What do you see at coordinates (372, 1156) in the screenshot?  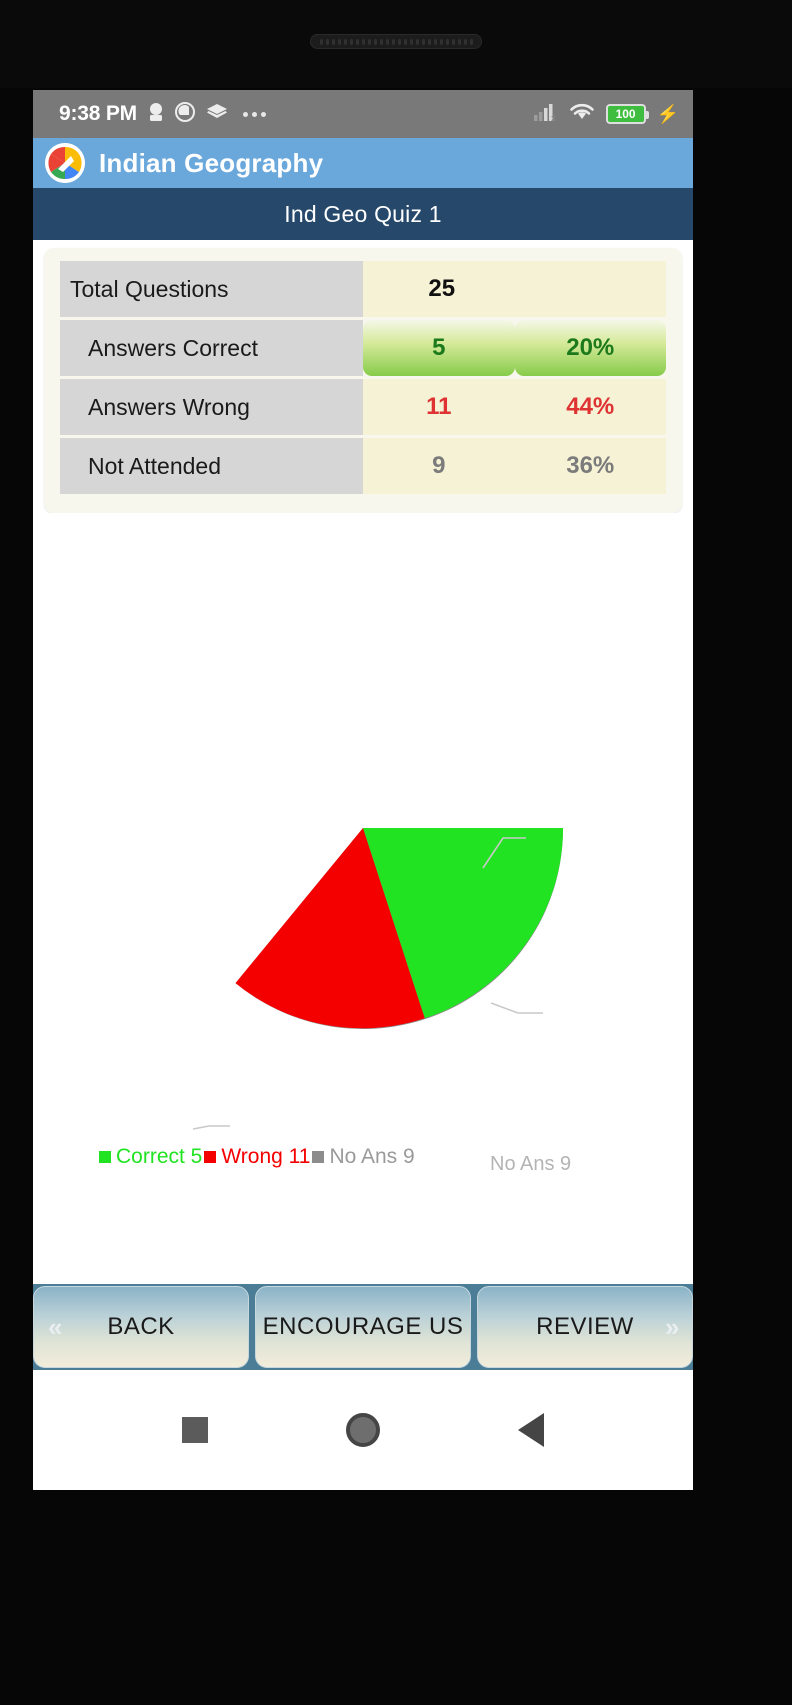 I see `legend-label-noans: No Ans 9` at bounding box center [372, 1156].